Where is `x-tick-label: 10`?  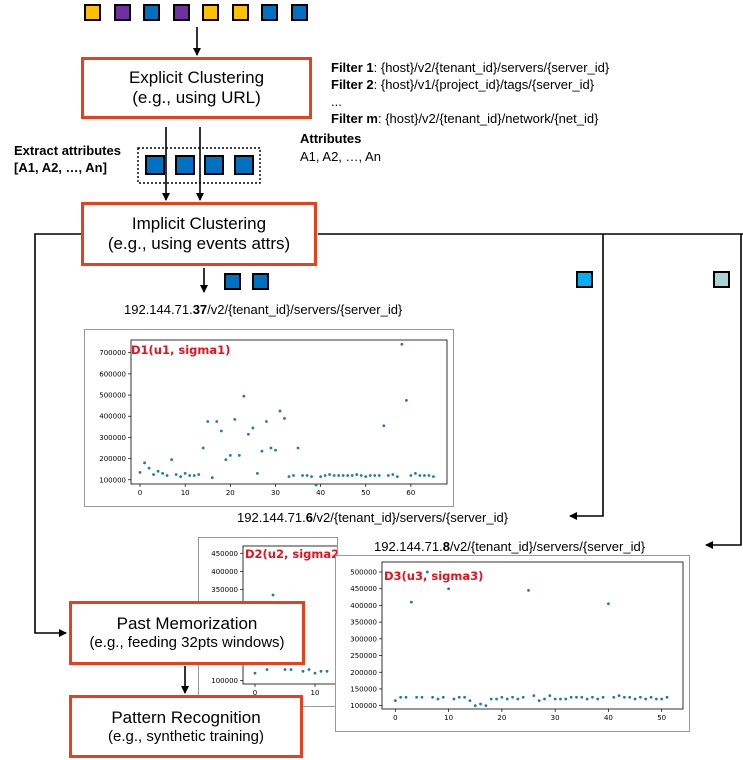 x-tick-label: 10 is located at coordinates (185, 493).